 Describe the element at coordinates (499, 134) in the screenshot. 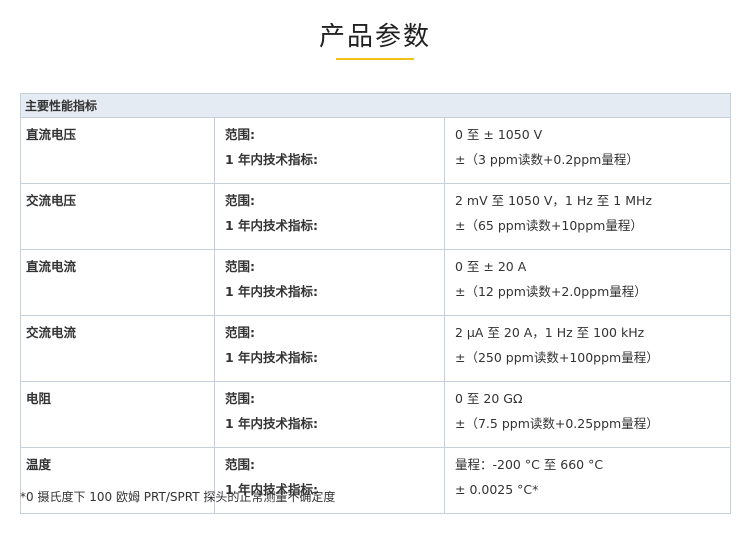

I see `range-value: 0 至 ± 1050 V` at that location.